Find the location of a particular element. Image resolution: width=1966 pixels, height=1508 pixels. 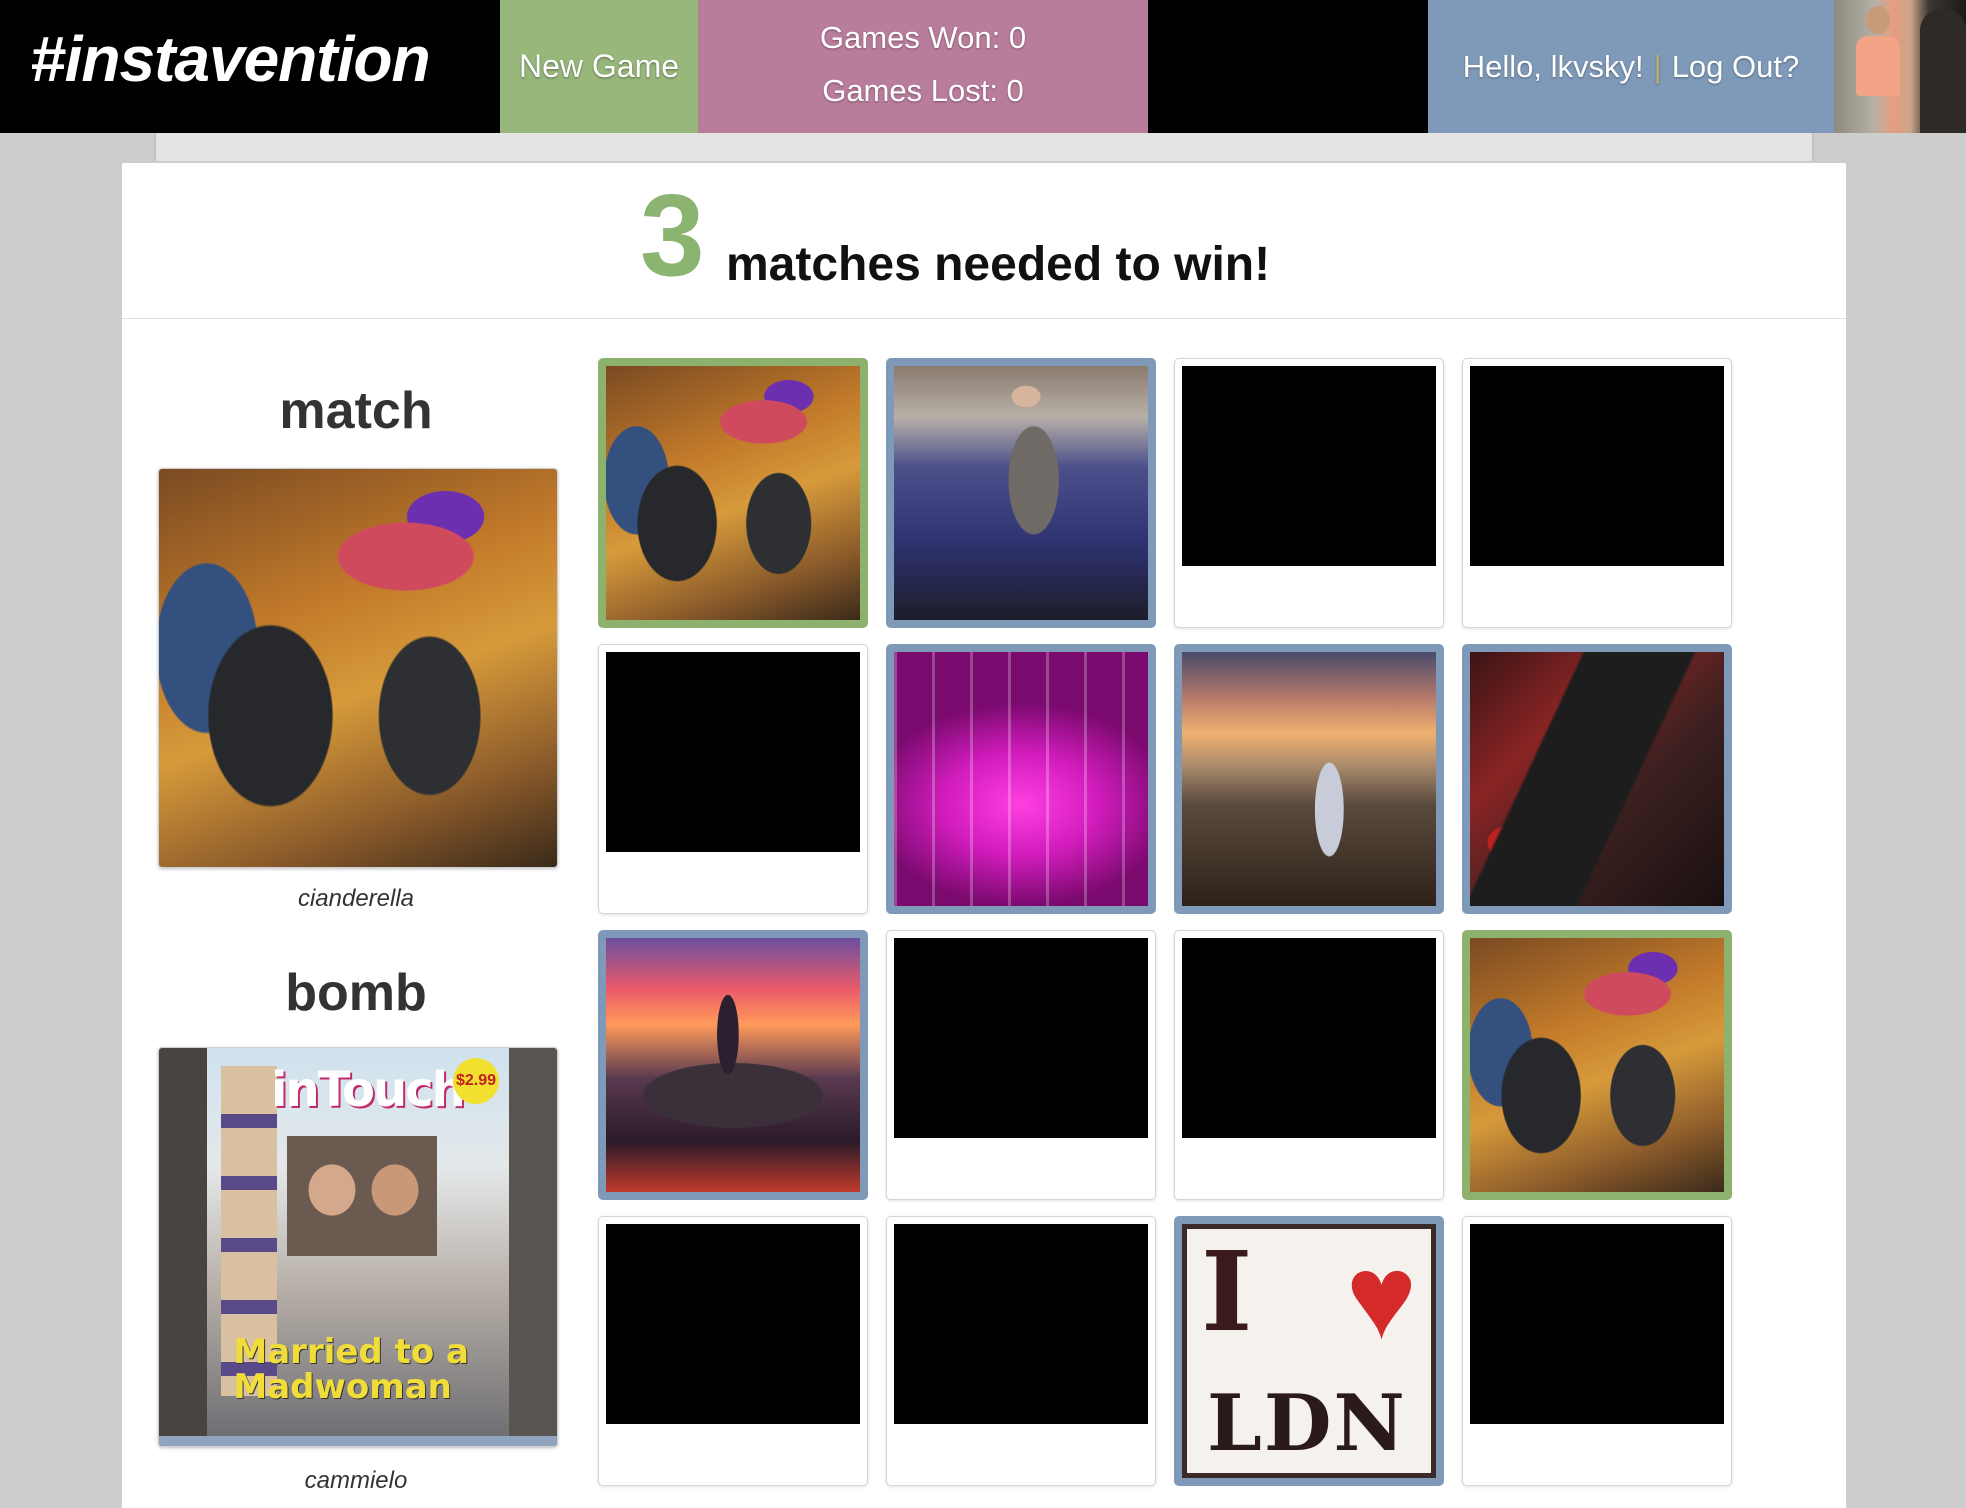

matches-needed-count: 3 is located at coordinates (672, 235).